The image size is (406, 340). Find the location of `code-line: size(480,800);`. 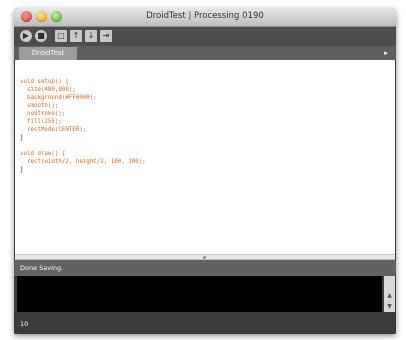

code-line: size(480,800); is located at coordinates (48, 90).